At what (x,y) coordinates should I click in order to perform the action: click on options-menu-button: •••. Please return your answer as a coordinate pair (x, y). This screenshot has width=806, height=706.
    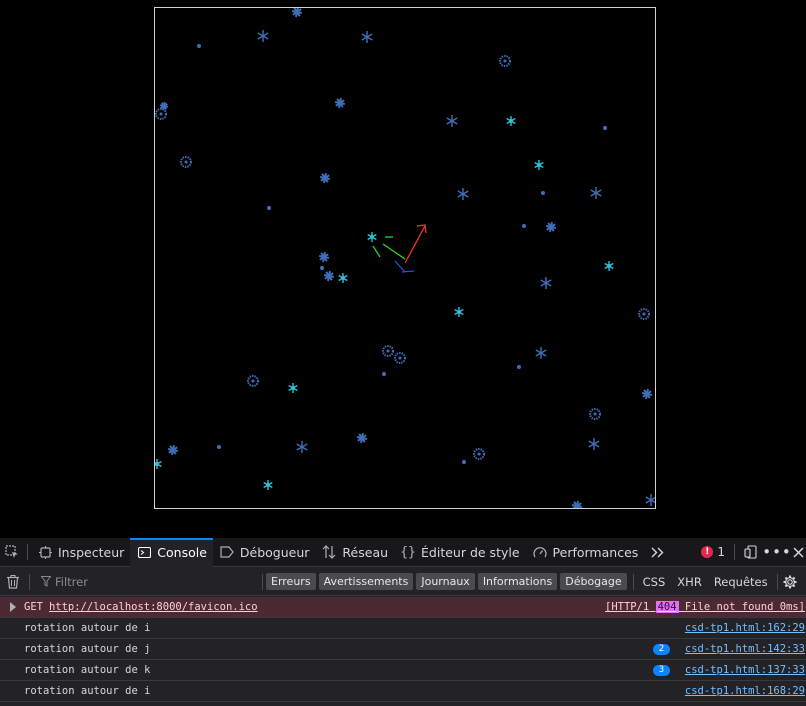
    Looking at the image, I should click on (776, 552).